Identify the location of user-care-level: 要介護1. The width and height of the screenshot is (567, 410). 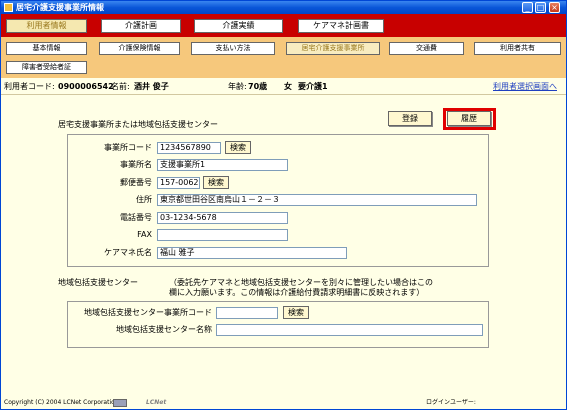
(313, 86).